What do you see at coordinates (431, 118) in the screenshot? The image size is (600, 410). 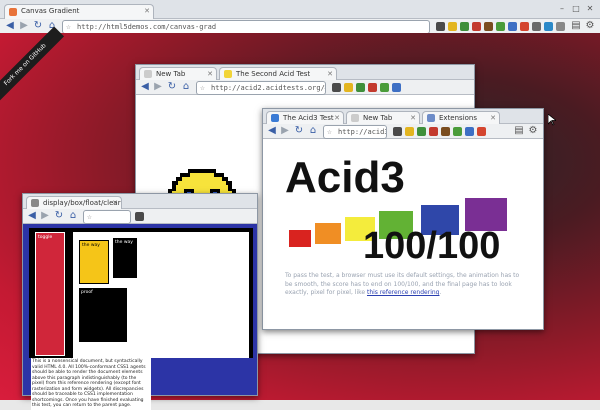 I see `puzzle-icon` at bounding box center [431, 118].